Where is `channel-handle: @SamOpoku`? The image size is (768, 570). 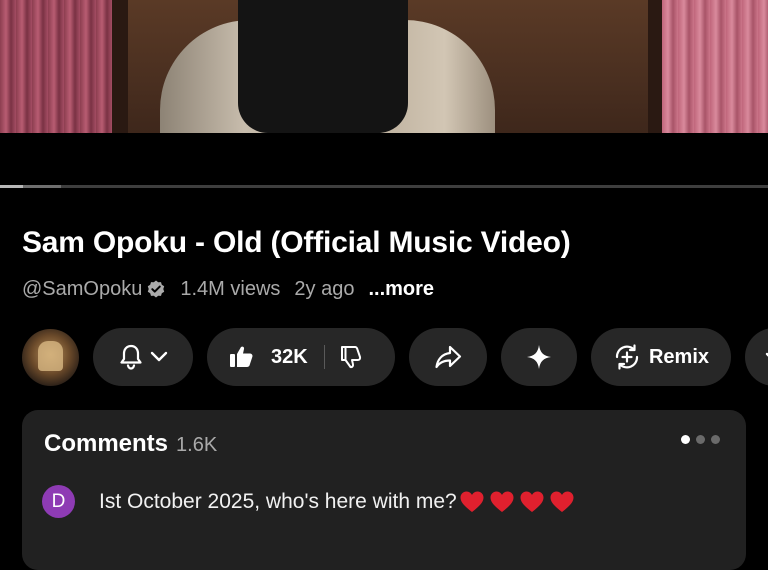 channel-handle: @SamOpoku is located at coordinates (82, 289).